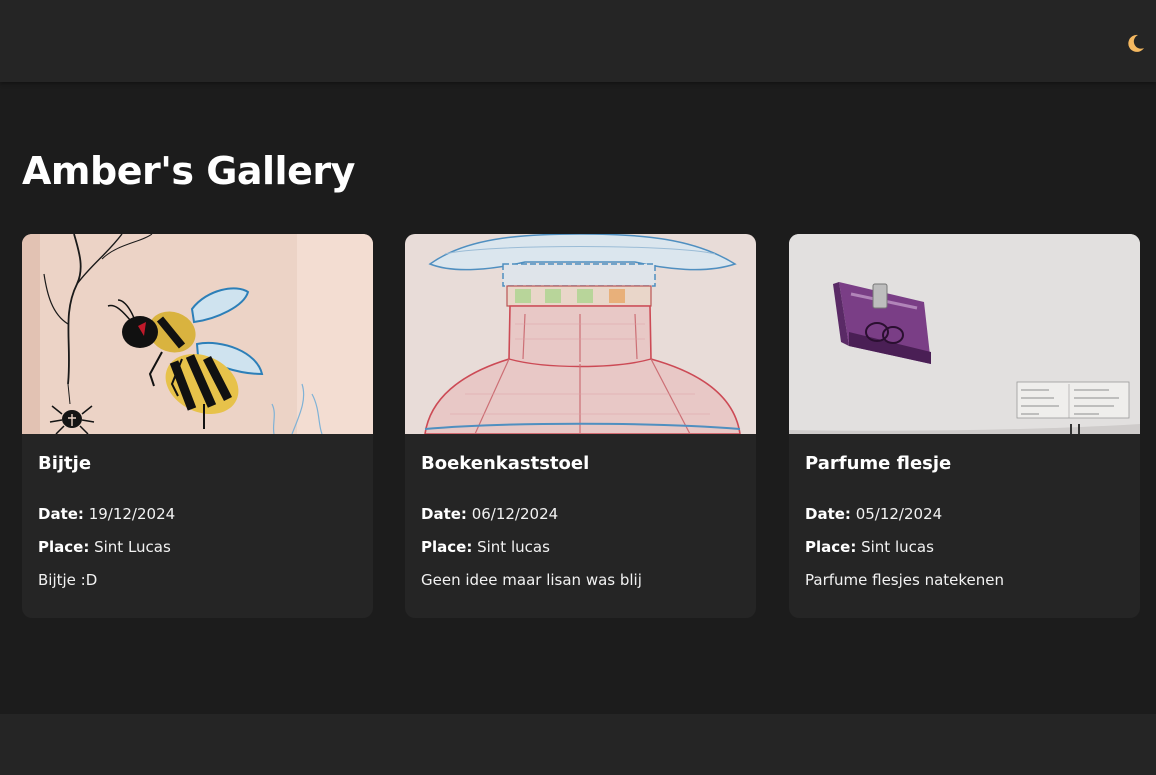 The height and width of the screenshot is (775, 1156). Describe the element at coordinates (964, 514) in the screenshot. I see `card-date: Date: 05/12/2024` at that location.